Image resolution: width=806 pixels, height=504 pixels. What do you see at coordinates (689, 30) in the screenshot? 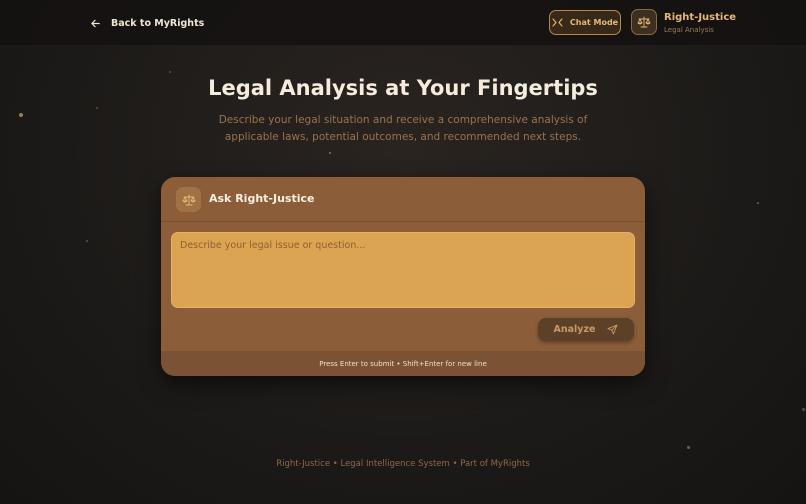
I see `brand-subtitle: Legal Analysis` at bounding box center [689, 30].